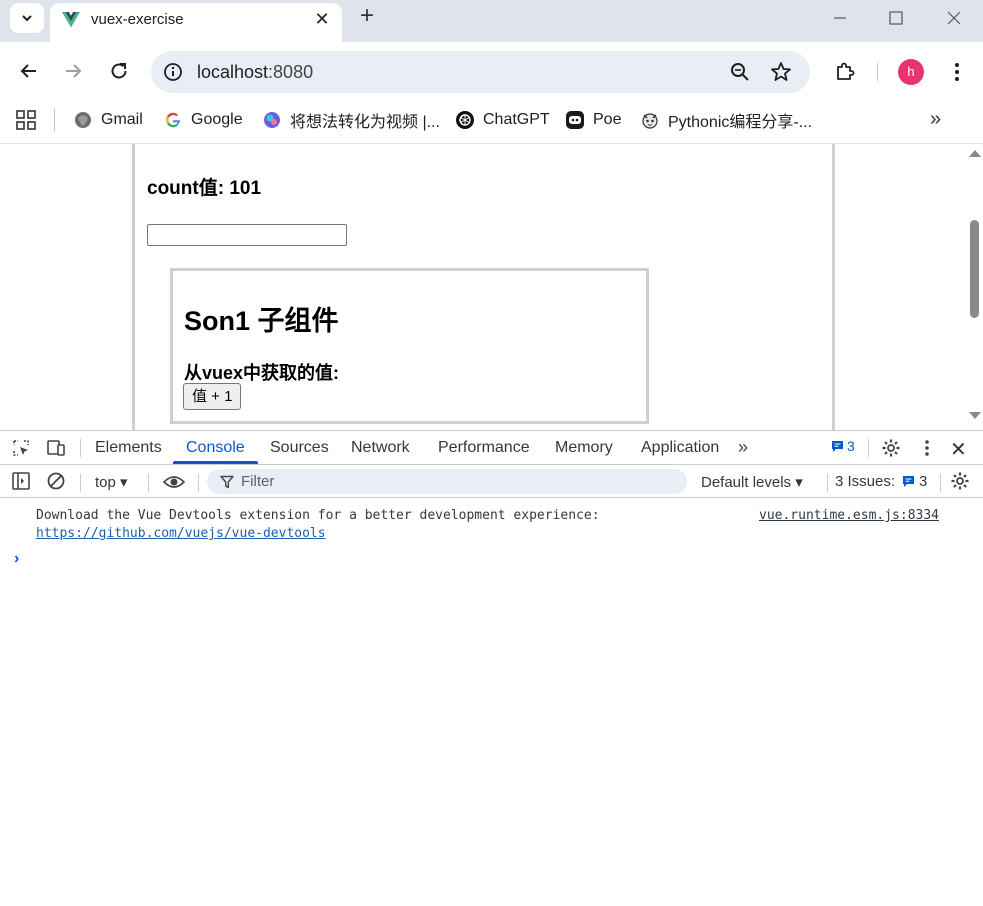 This screenshot has width=983, height=906. I want to click on gmail-icon, so click(83, 120).